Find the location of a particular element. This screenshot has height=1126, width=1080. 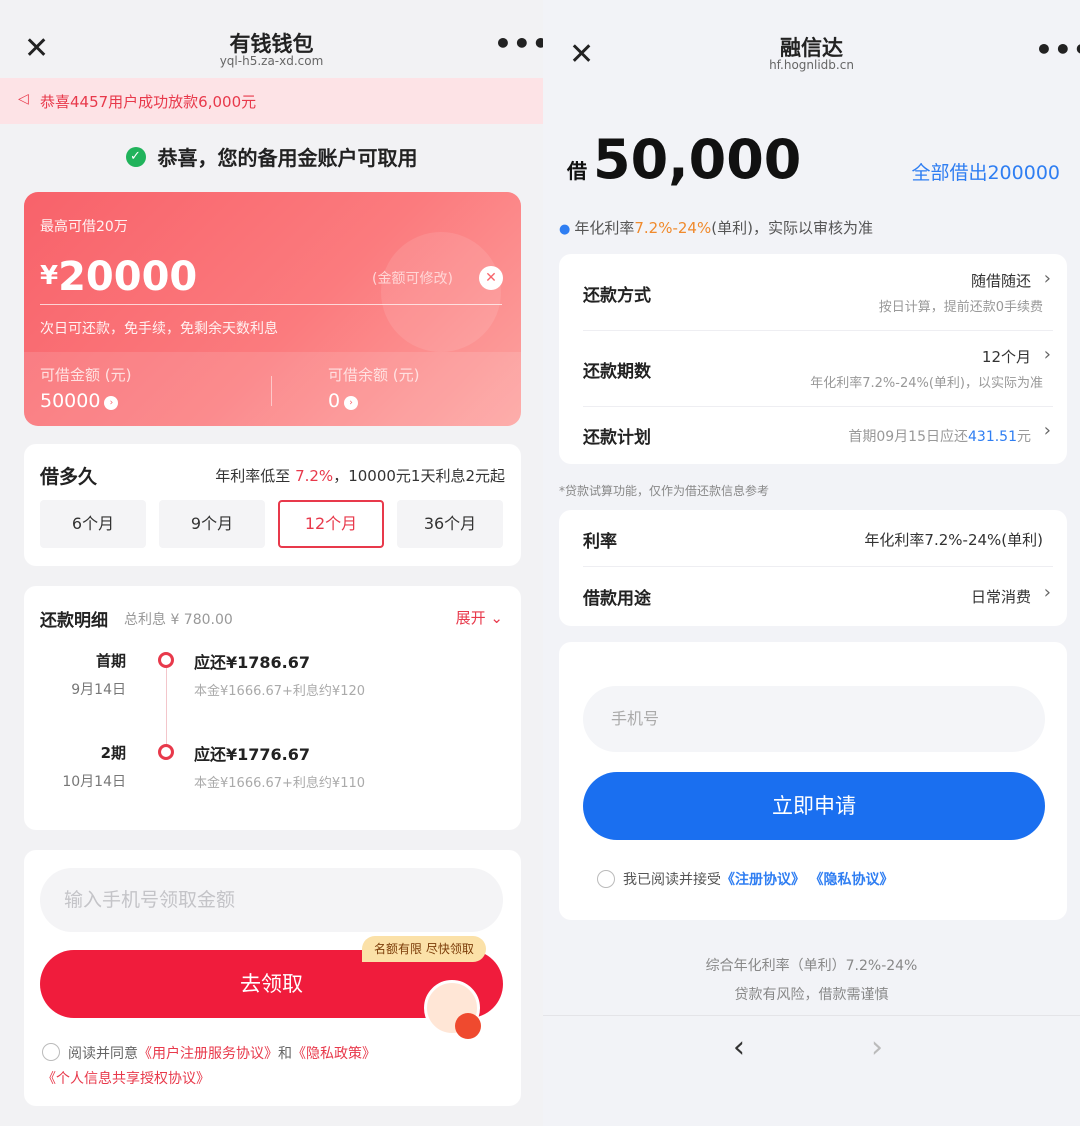

rate-prefix: 年利率低至 is located at coordinates (255, 476).